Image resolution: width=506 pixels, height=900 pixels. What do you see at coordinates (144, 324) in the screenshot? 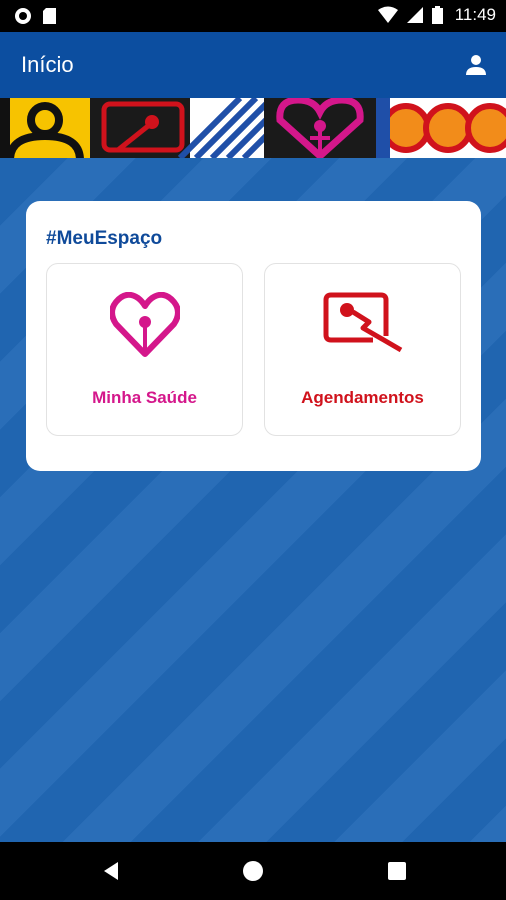
I see `heart-pin-icon` at bounding box center [144, 324].